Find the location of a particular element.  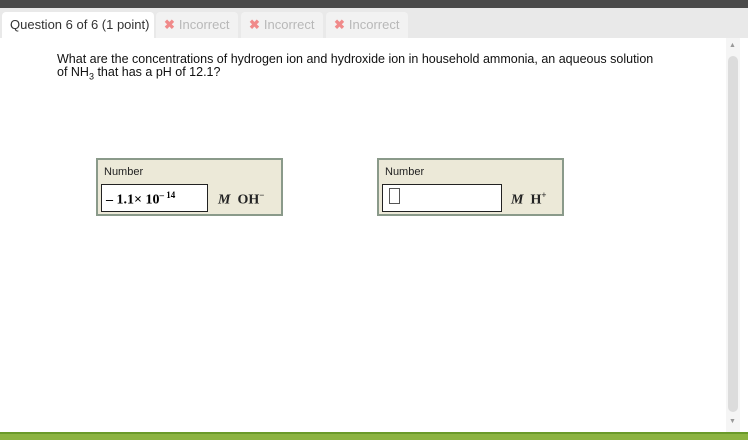

scroll-up-icon: ▲ is located at coordinates (732, 45).